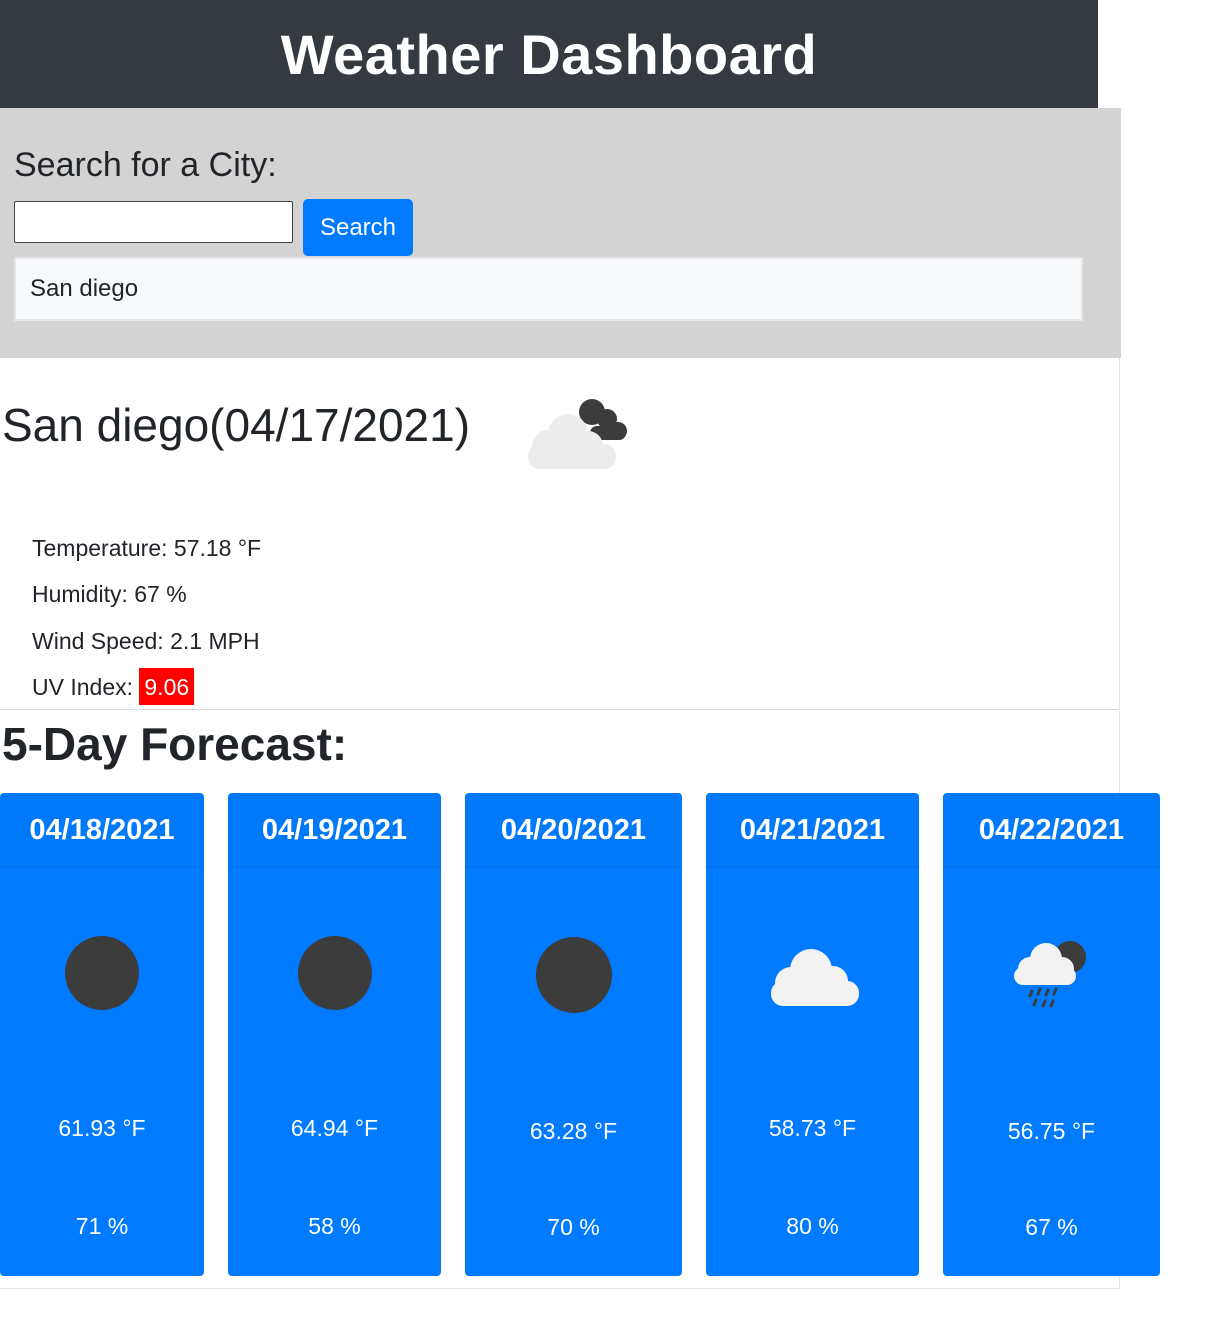 The width and height of the screenshot is (1207, 1343). I want to click on forecast-date: 04/20/2021, so click(573, 830).